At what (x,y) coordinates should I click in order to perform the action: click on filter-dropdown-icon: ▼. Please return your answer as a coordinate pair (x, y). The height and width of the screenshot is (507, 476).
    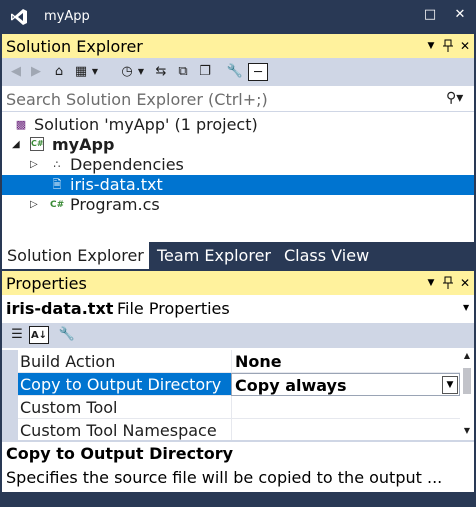
    Looking at the image, I should click on (141, 72).